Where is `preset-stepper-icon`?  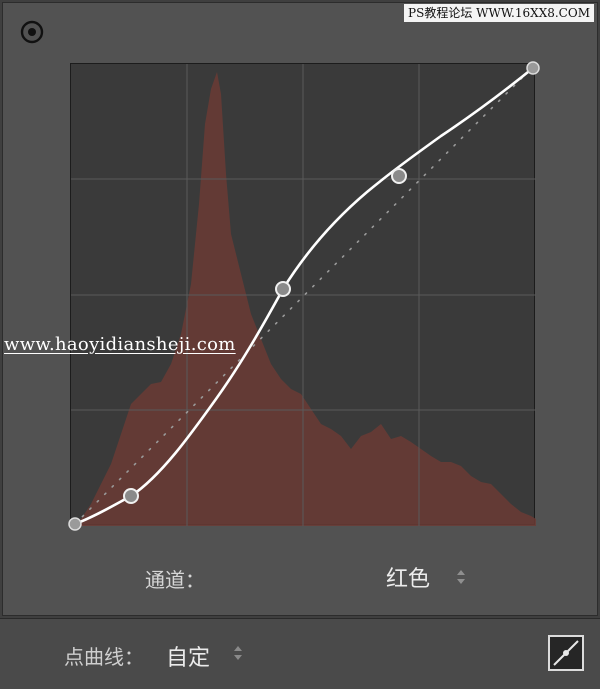 preset-stepper-icon is located at coordinates (238, 653).